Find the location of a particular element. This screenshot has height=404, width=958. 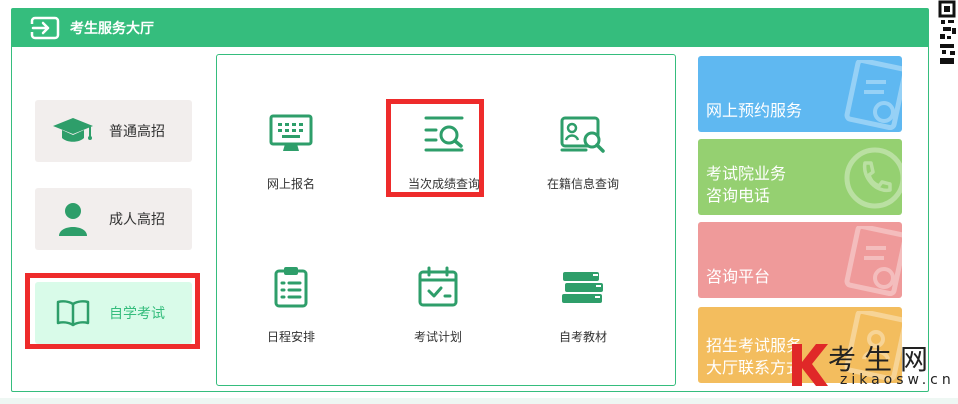

card-consult-phone: 考试院业务 咨询电话 is located at coordinates (800, 177).